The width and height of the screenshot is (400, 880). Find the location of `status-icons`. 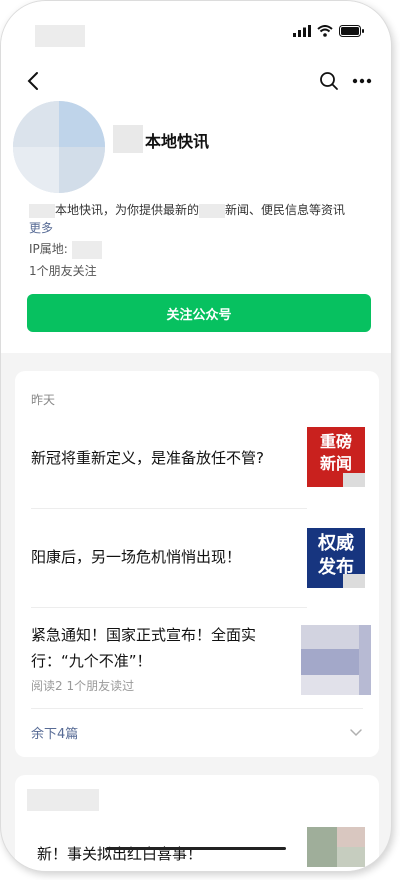

status-icons is located at coordinates (329, 31).